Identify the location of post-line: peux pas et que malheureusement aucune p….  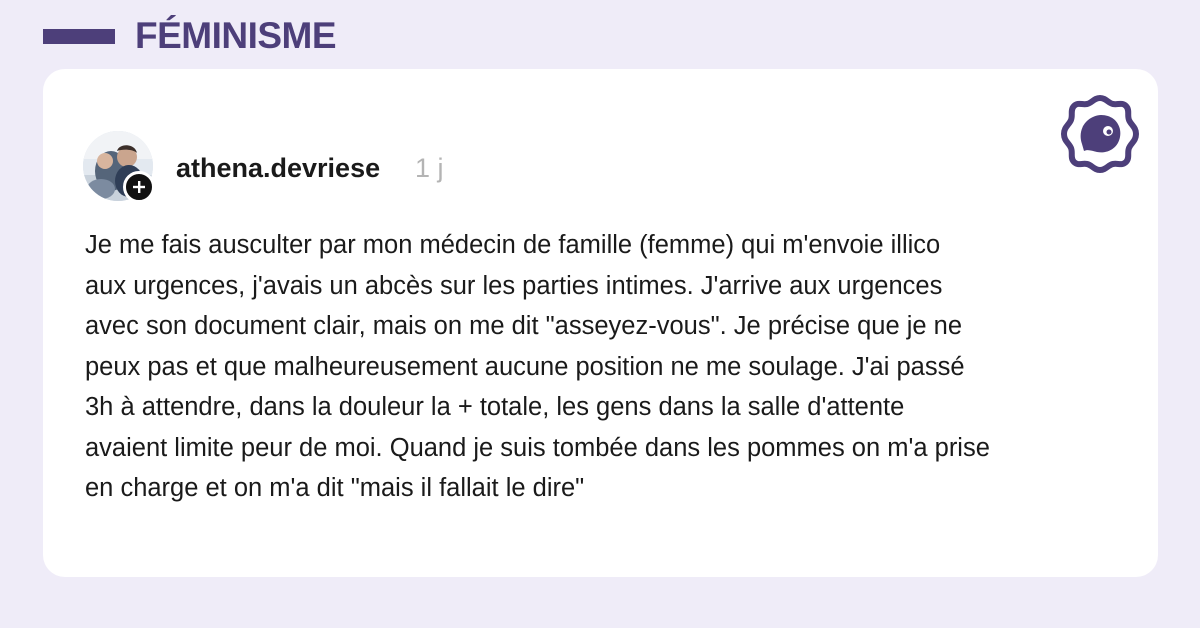
(525, 366).